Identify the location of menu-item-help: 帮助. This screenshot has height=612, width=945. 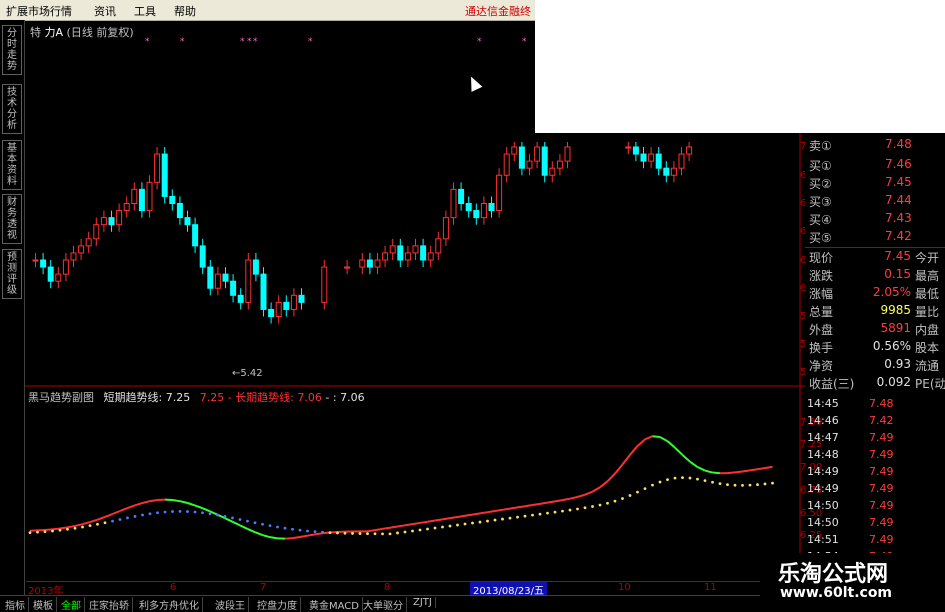
(185, 11).